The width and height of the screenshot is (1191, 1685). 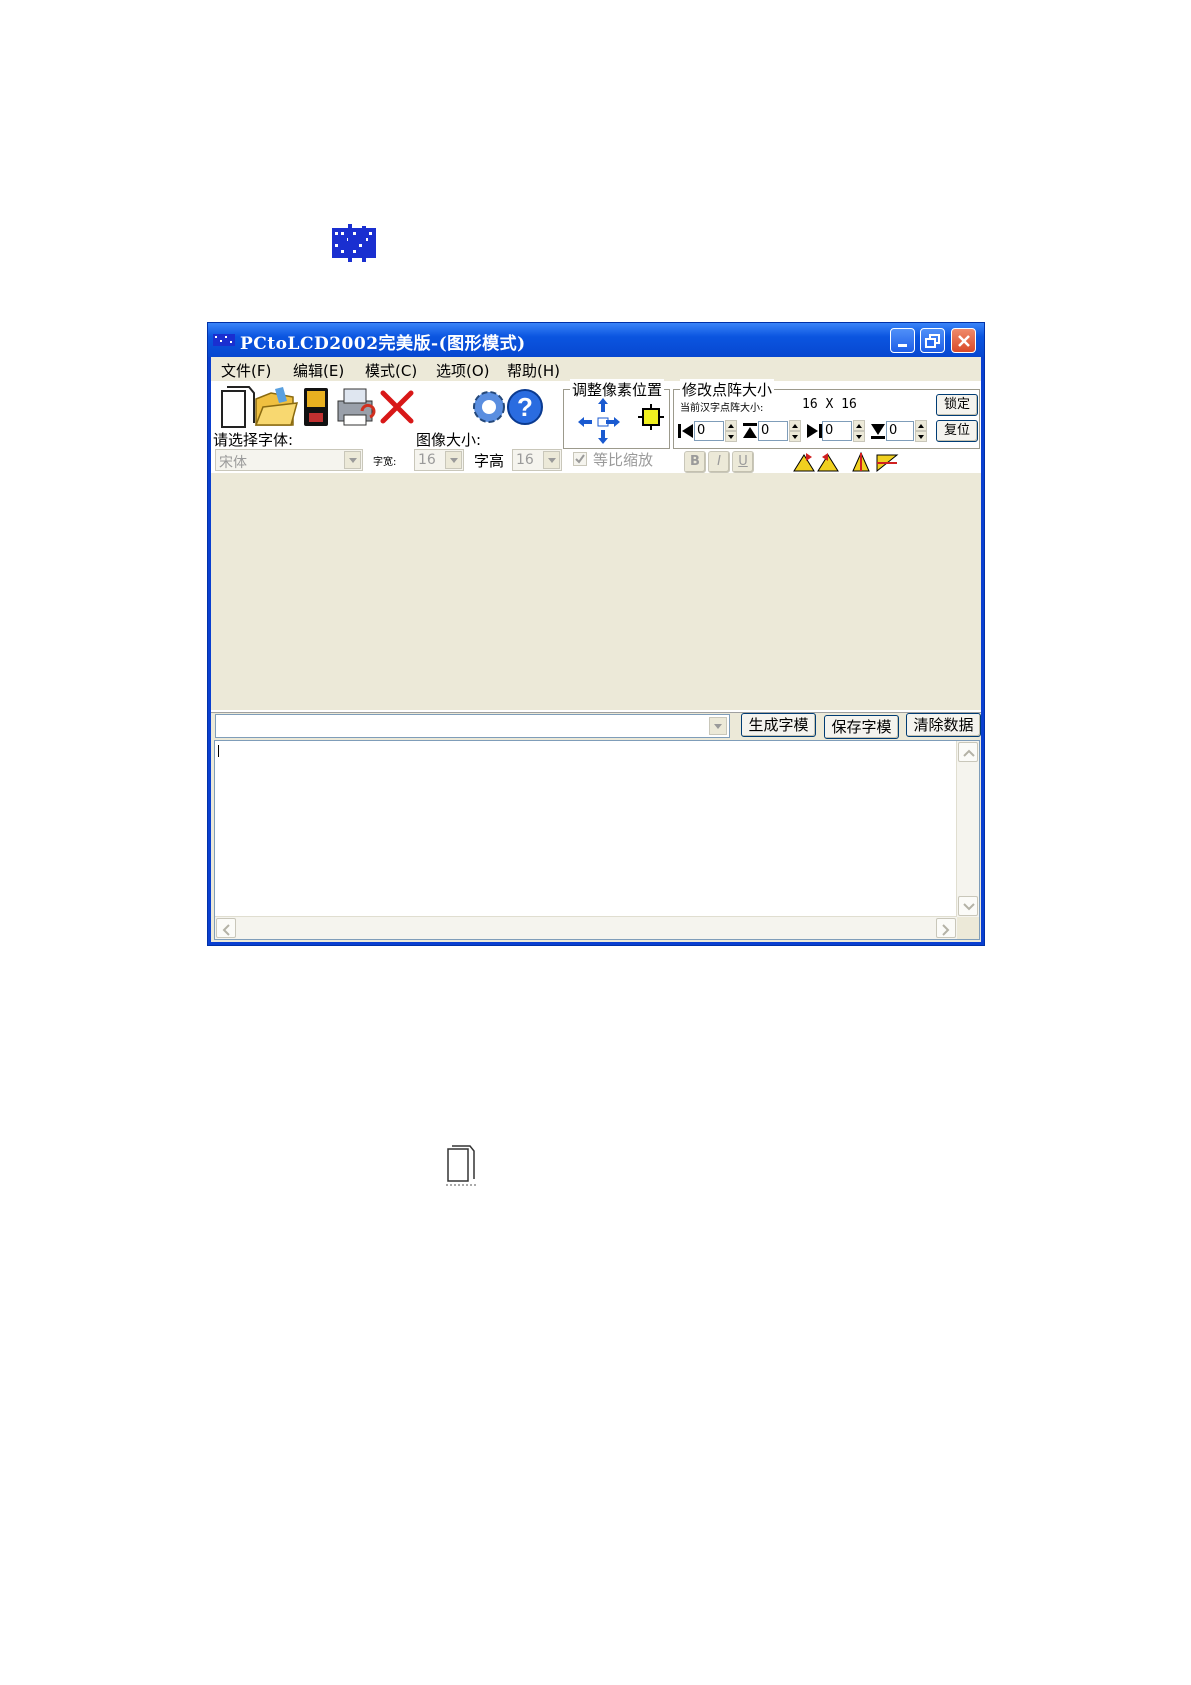 I want to click on chevron-up-icon, so click(x=969, y=753).